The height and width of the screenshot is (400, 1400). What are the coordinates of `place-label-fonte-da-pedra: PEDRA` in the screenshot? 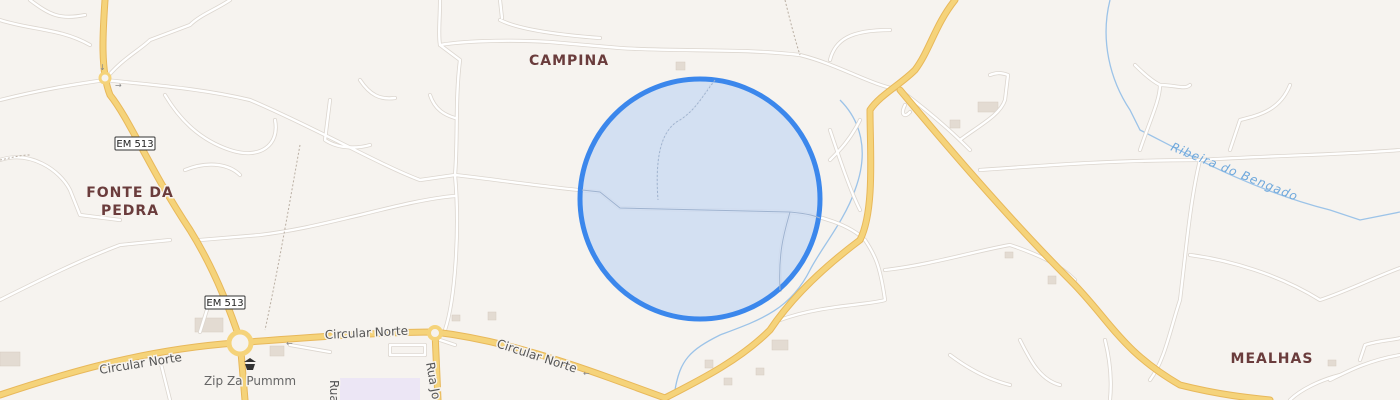 It's located at (130, 211).